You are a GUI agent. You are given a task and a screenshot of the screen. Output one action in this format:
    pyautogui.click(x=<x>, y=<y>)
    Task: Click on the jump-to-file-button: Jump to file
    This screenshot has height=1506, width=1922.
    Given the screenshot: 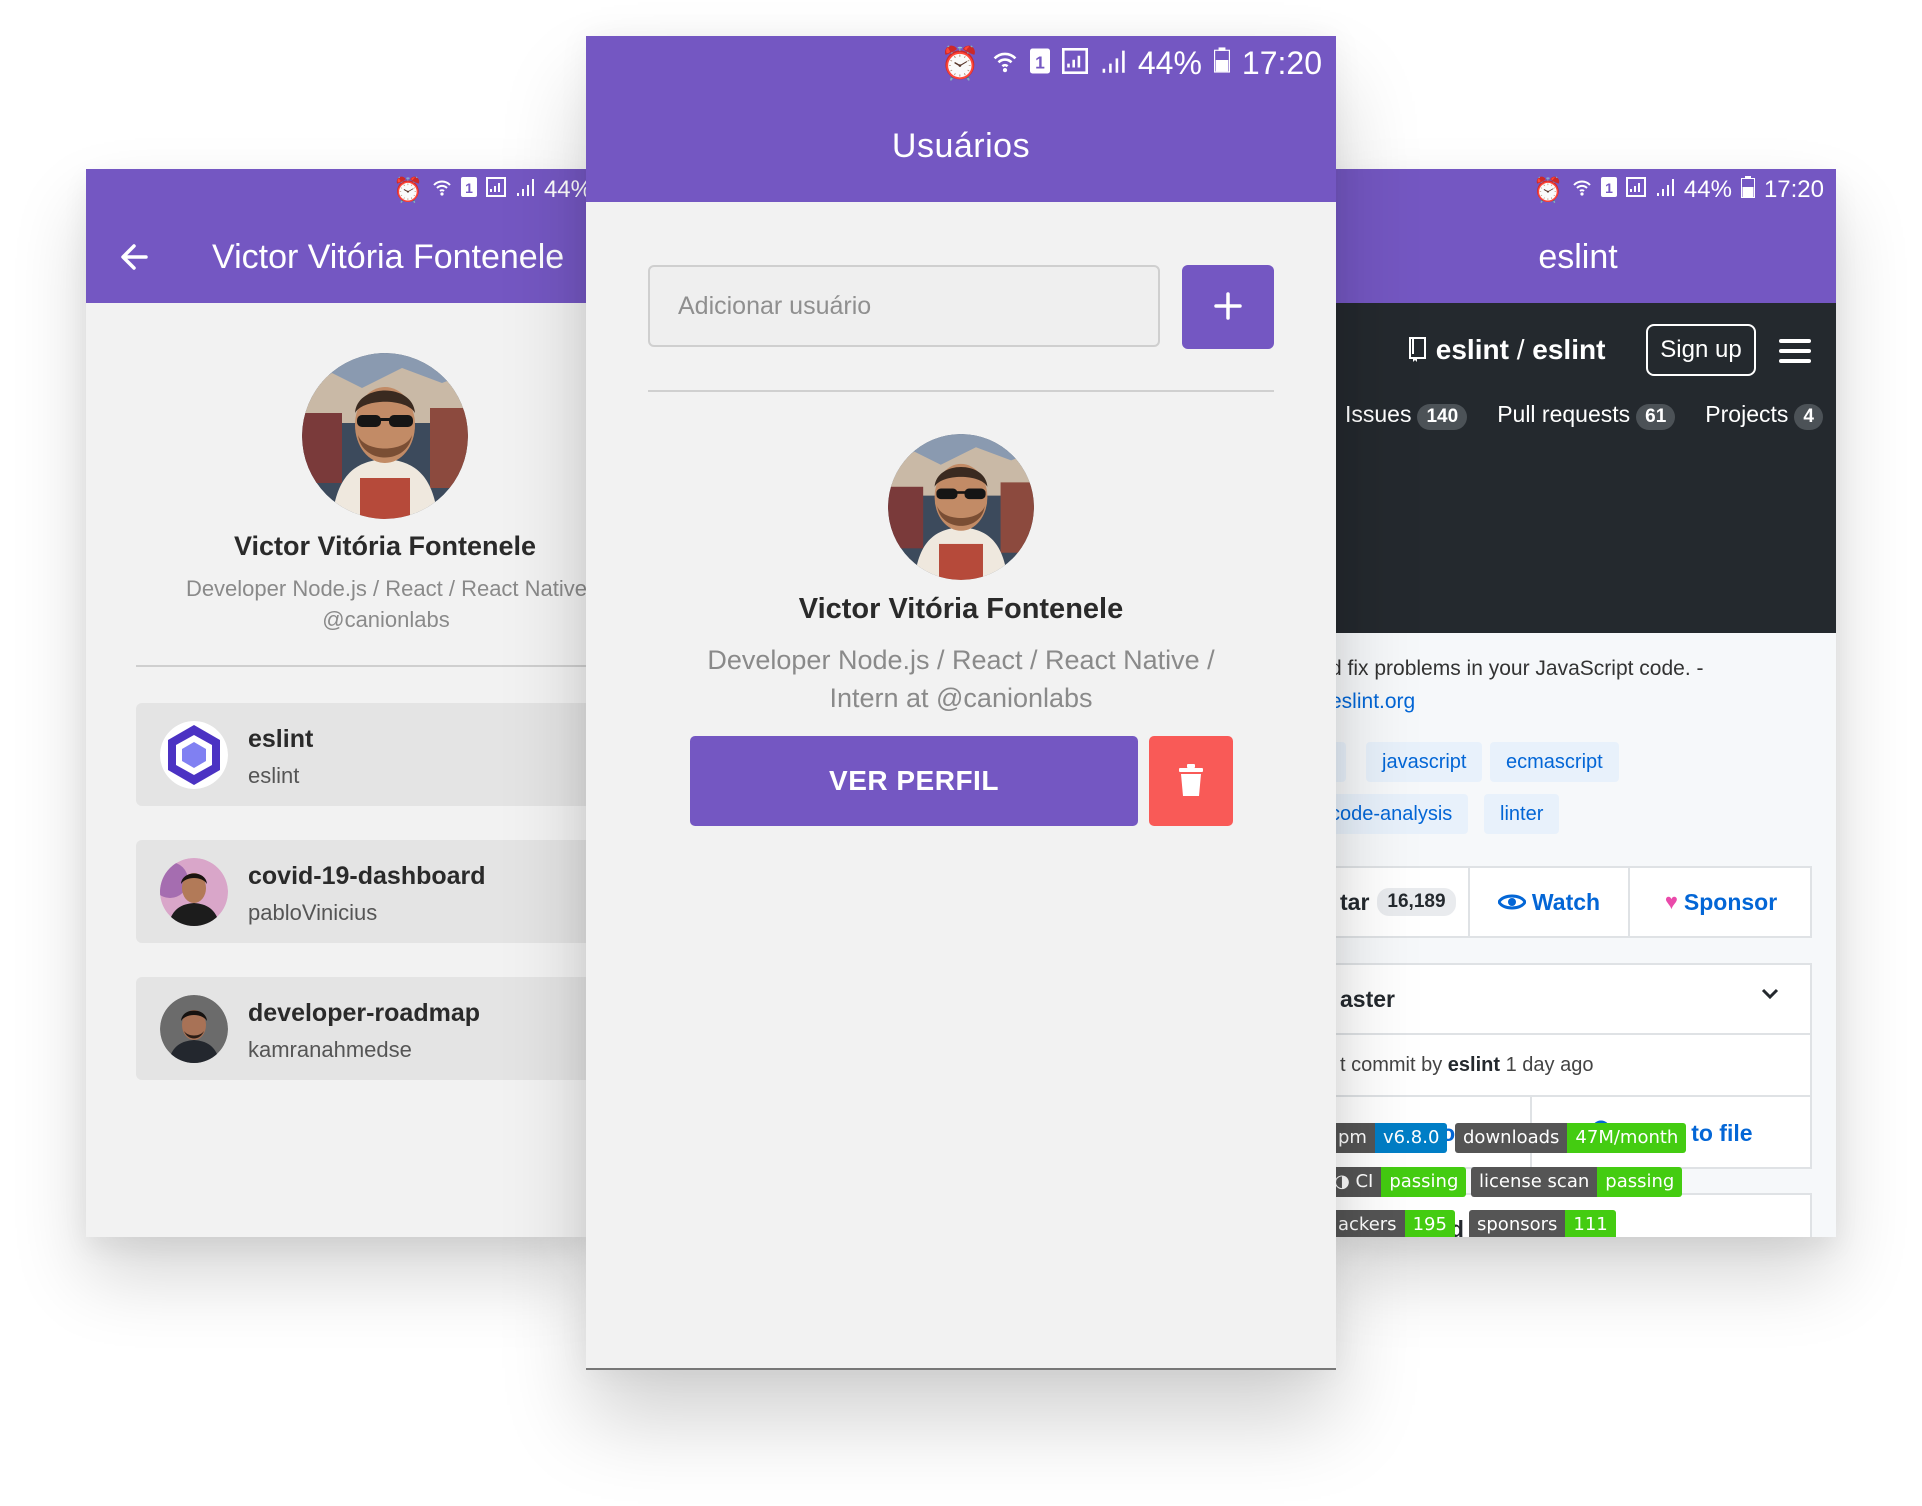 What is the action you would take?
    pyautogui.click(x=1671, y=1133)
    